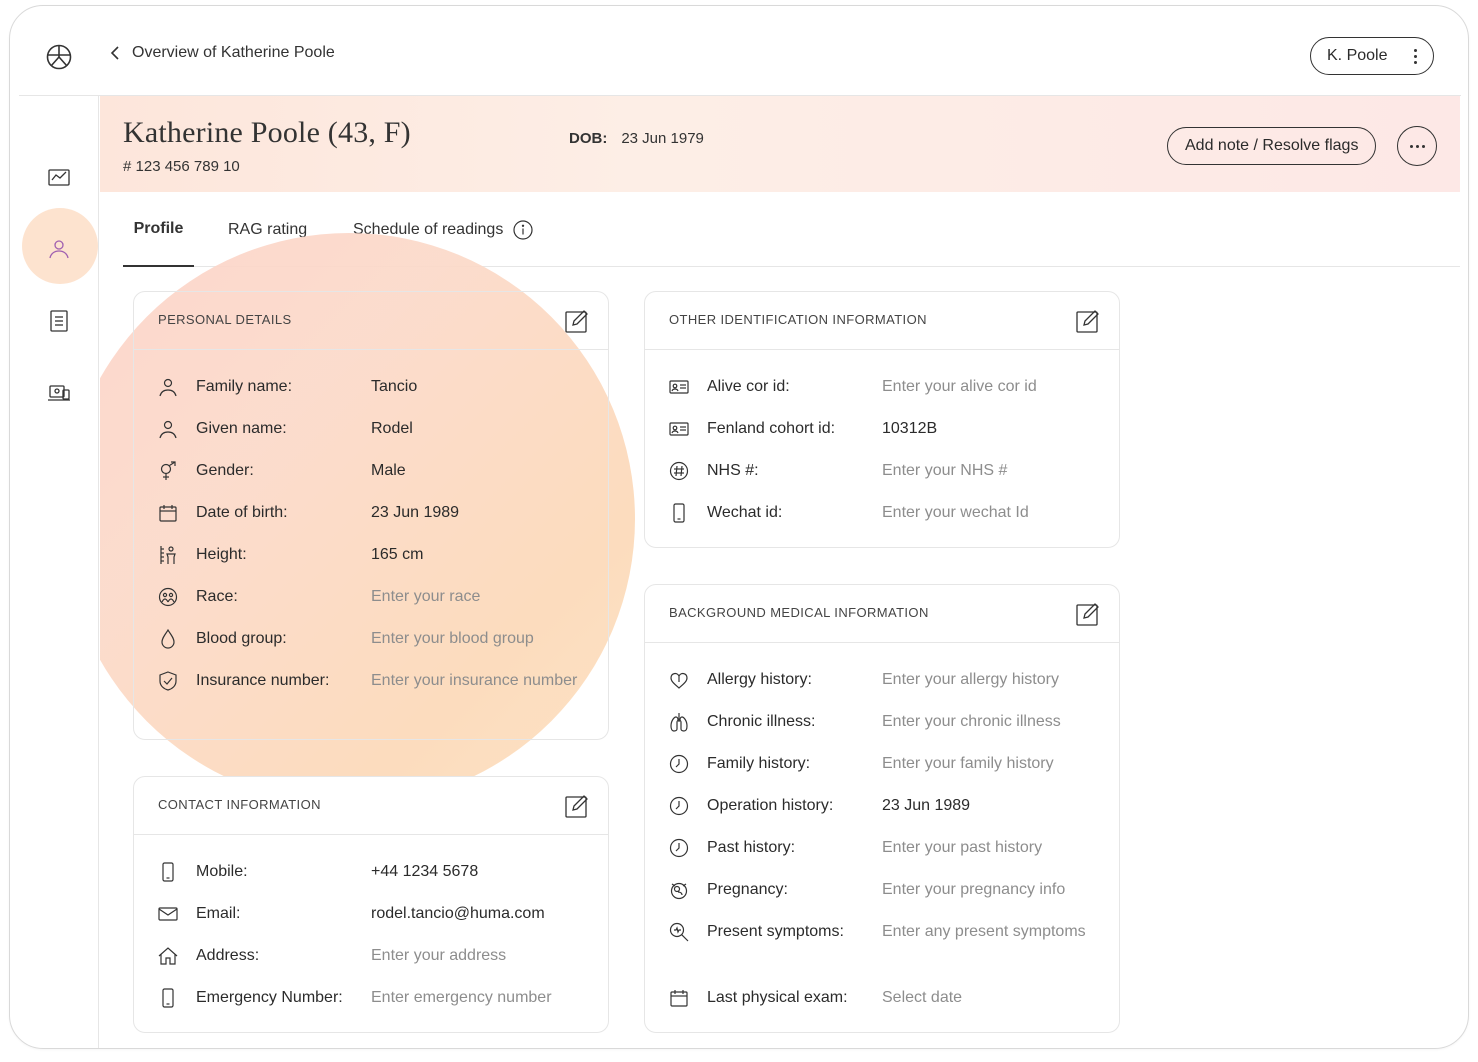 The height and width of the screenshot is (1062, 1478). What do you see at coordinates (679, 932) in the screenshot?
I see `search-symptoms-icon` at bounding box center [679, 932].